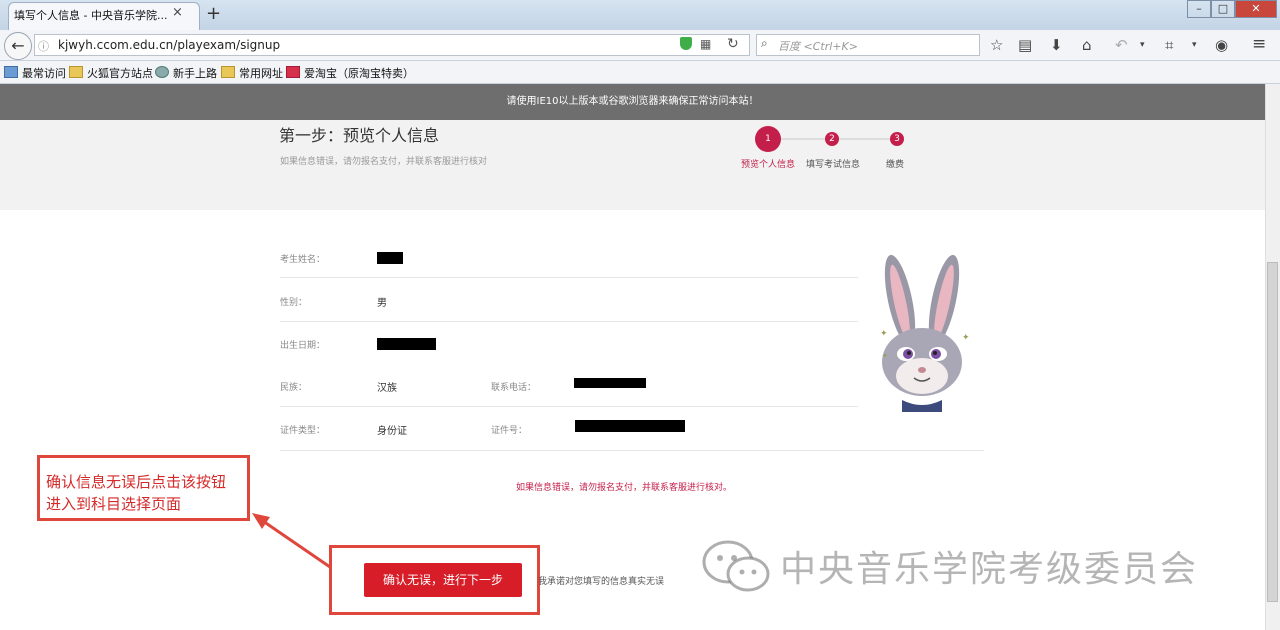  What do you see at coordinates (303, 346) in the screenshot?
I see `birth-label: 出生日期：` at bounding box center [303, 346].